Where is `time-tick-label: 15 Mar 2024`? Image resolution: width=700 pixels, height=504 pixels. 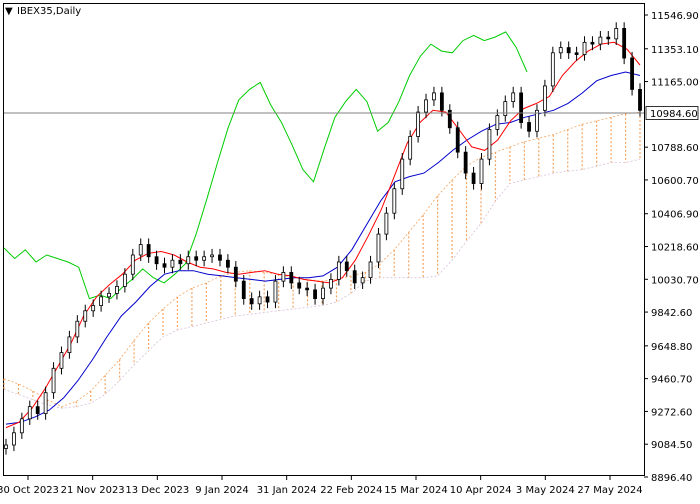
time-tick-label: 15 Mar 2024 is located at coordinates (415, 490).